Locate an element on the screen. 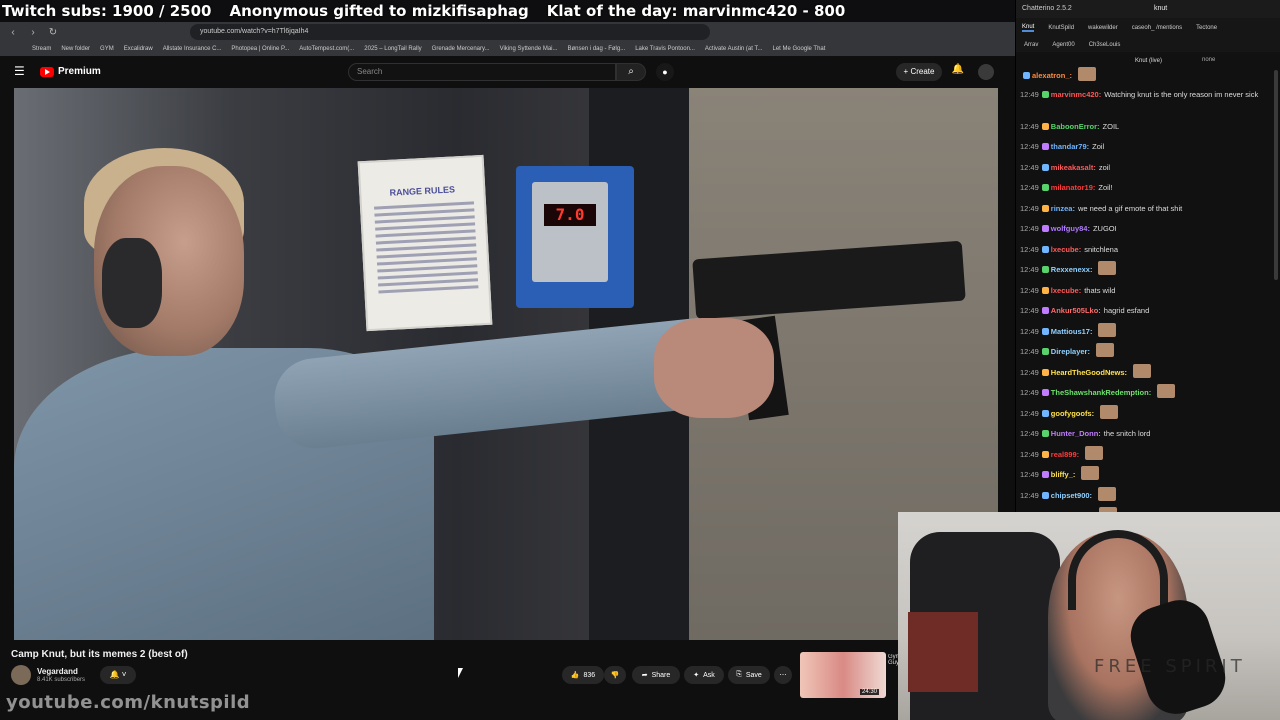 This screenshot has height=720, width=1280. chat-message: 12:49 thandar79: Zoil is located at coordinates (1145, 147).